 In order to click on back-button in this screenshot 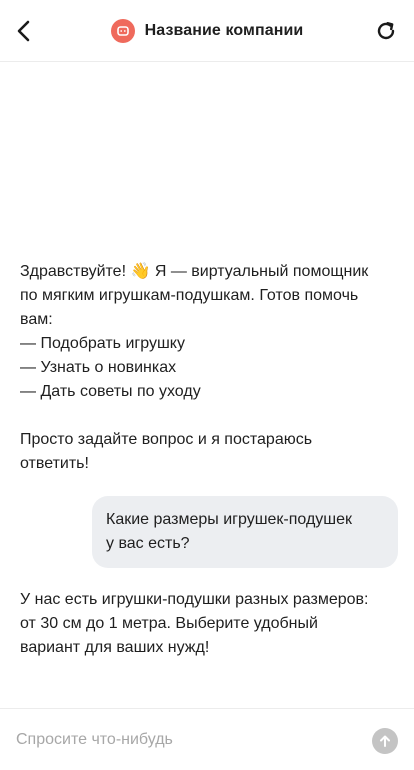, I will do `click(24, 31)`.